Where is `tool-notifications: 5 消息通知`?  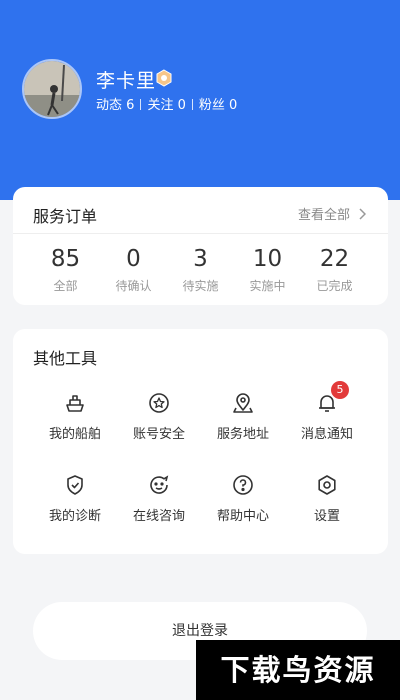 tool-notifications: 5 消息通知 is located at coordinates (327, 411).